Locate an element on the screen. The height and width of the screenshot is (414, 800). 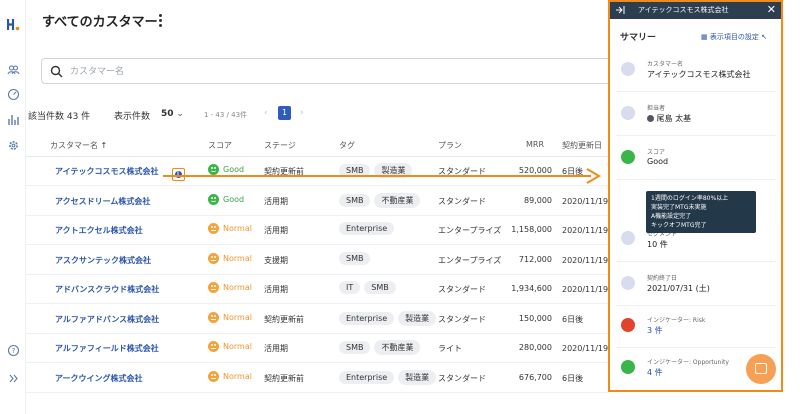
expand-nav-icon is located at coordinates (13, 378).